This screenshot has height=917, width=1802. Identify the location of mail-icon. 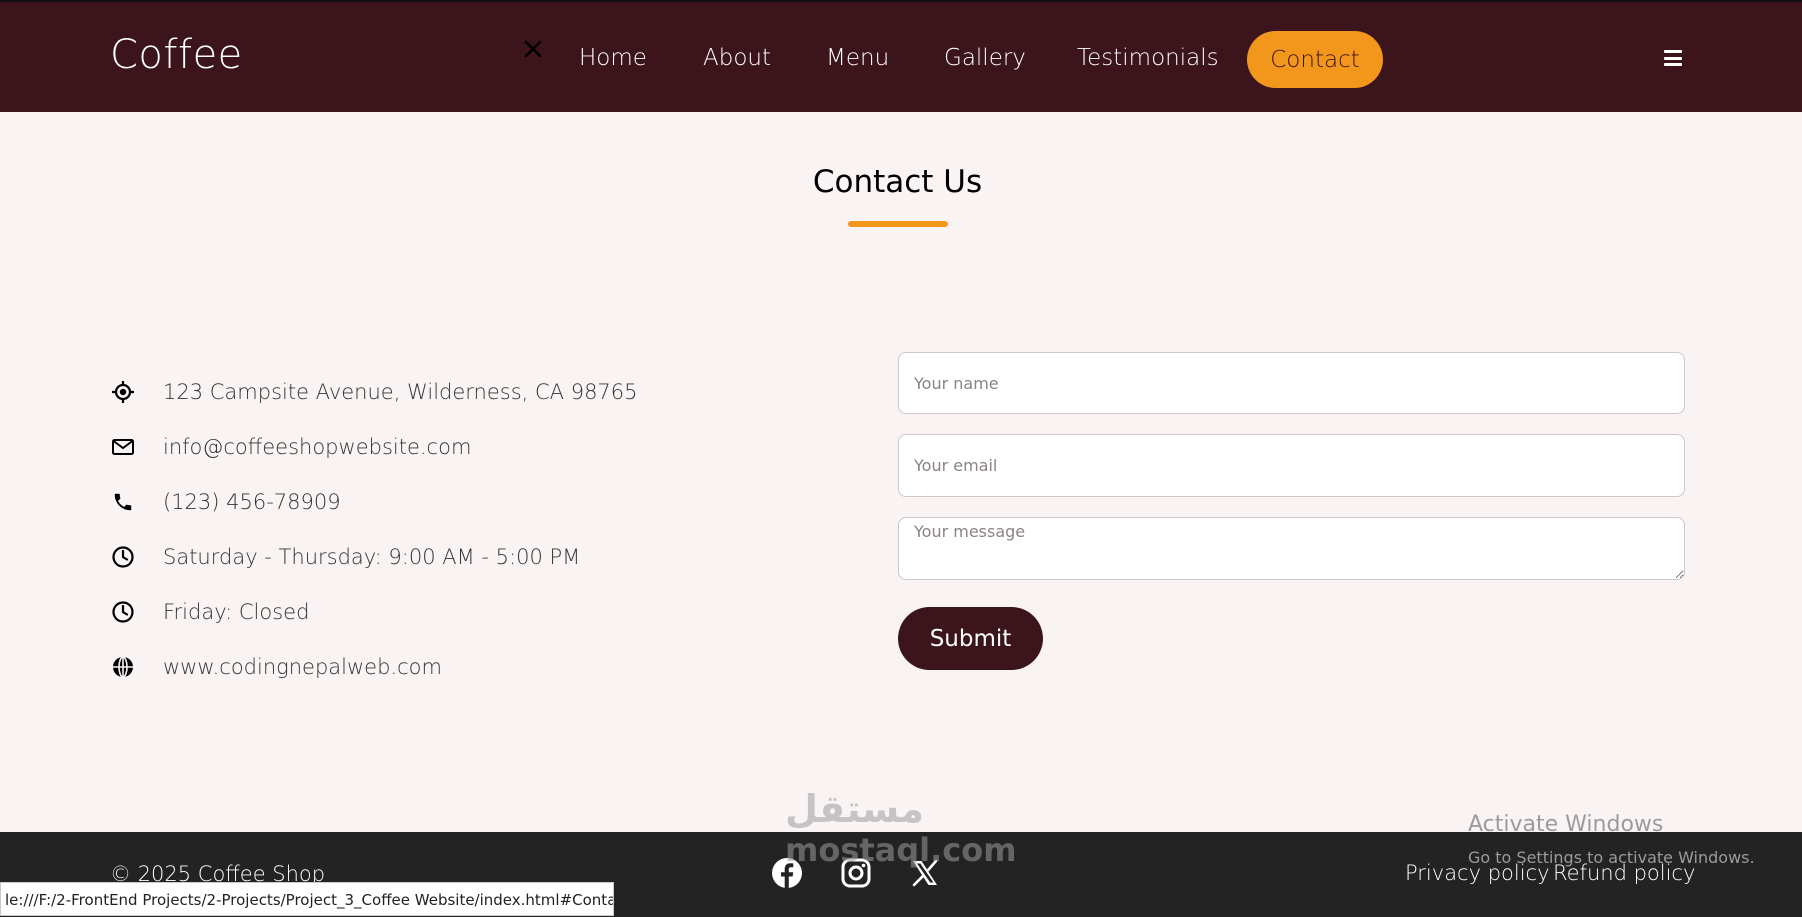
(123, 447).